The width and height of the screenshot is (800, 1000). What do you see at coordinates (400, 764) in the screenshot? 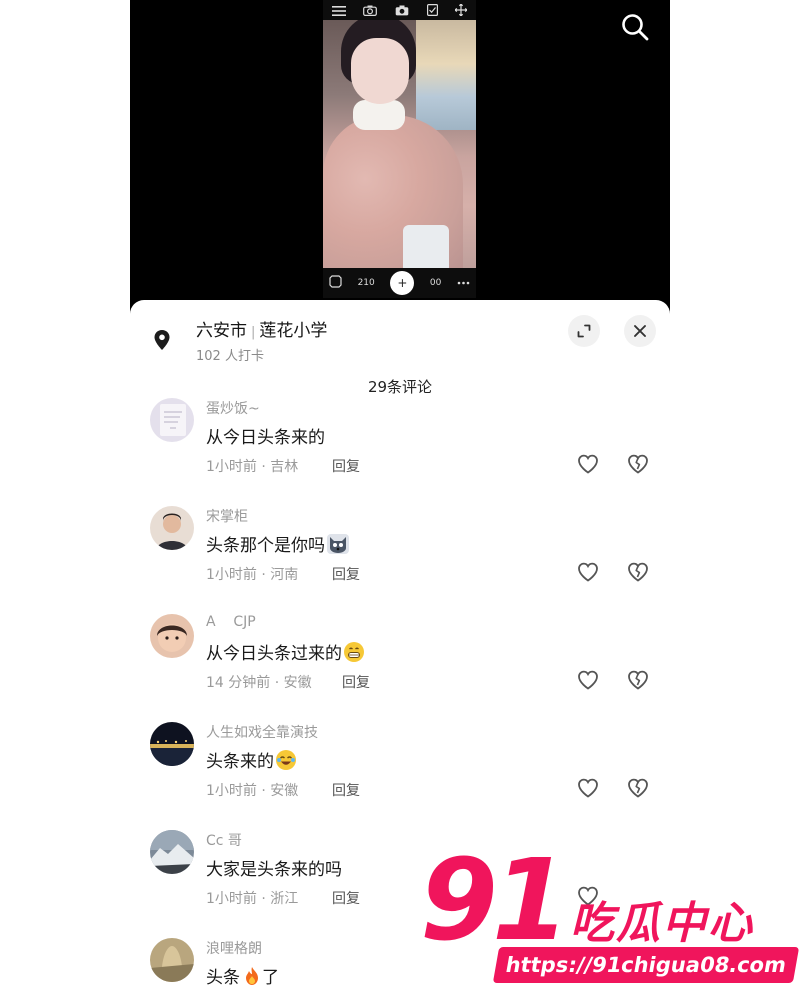
I see `comment-item: 人生如戏全靠演技 头条来的 1小时前 · 安徽 回复` at bounding box center [400, 764].